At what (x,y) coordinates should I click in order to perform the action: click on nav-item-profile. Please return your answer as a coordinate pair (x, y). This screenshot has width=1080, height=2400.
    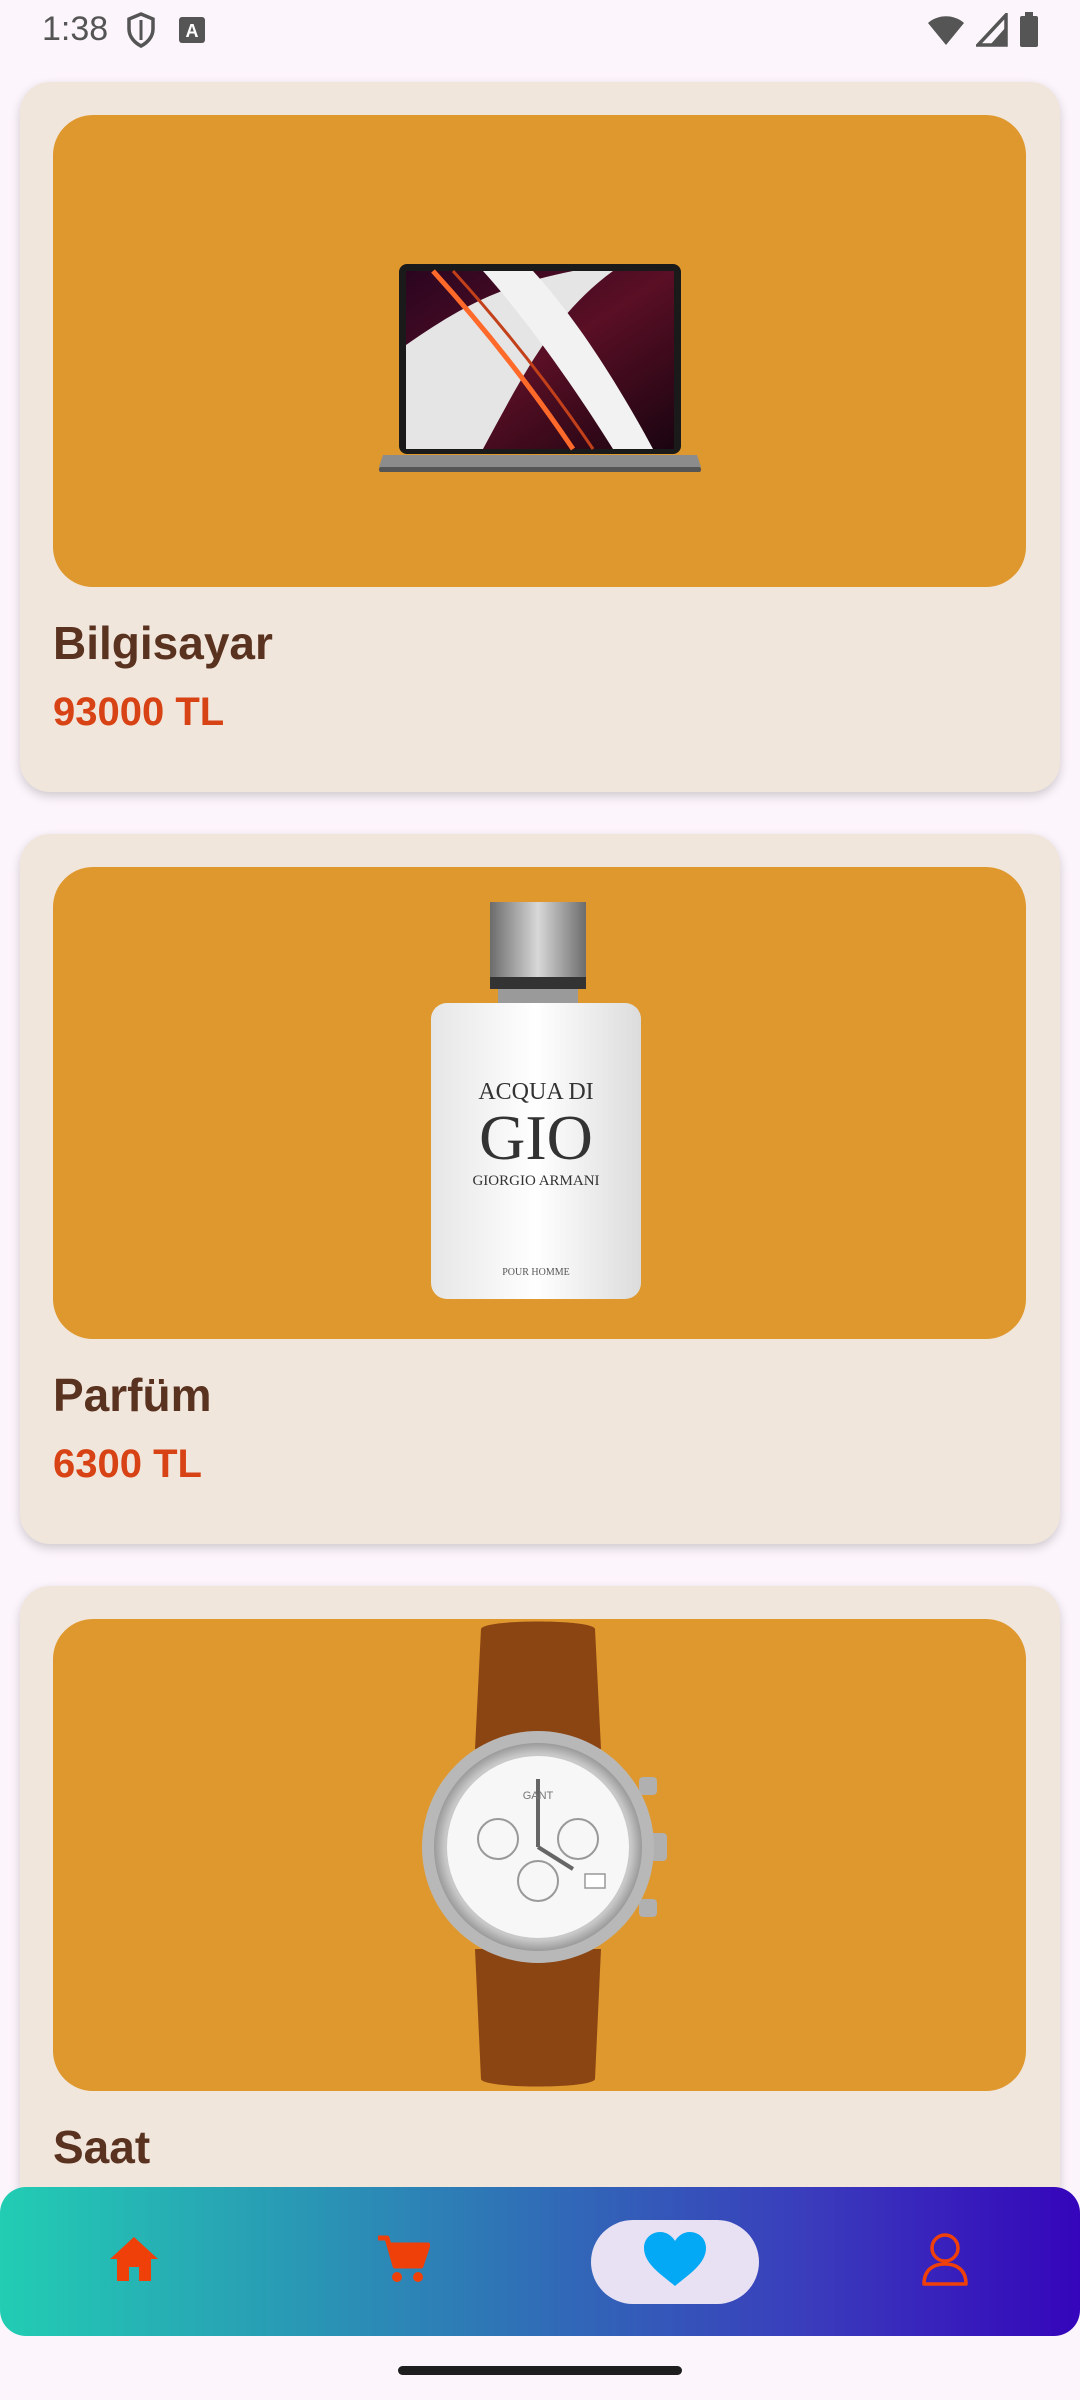
    Looking at the image, I should click on (945, 2261).